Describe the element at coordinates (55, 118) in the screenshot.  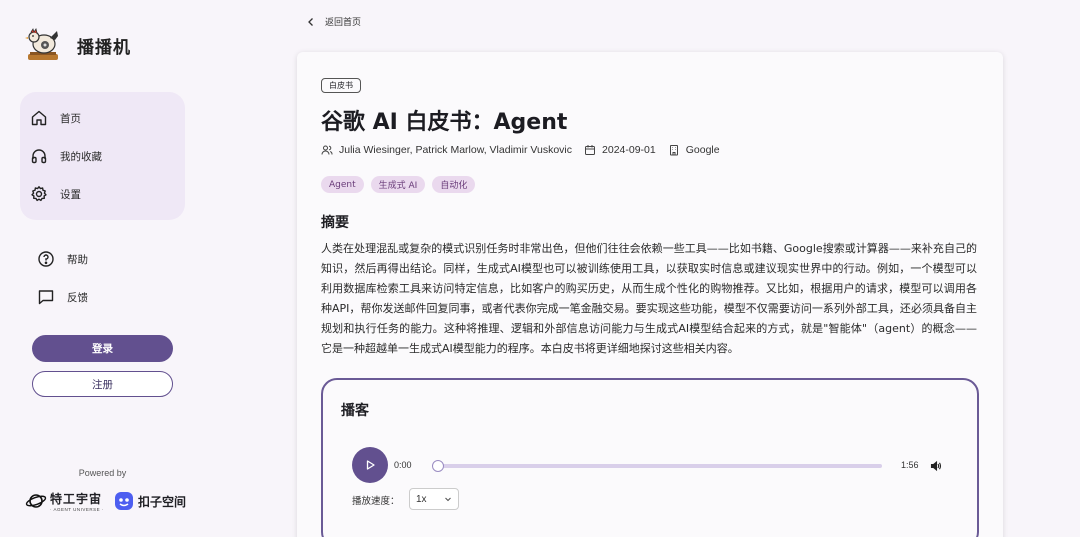
I see `sidebar-item-home: 首页` at that location.